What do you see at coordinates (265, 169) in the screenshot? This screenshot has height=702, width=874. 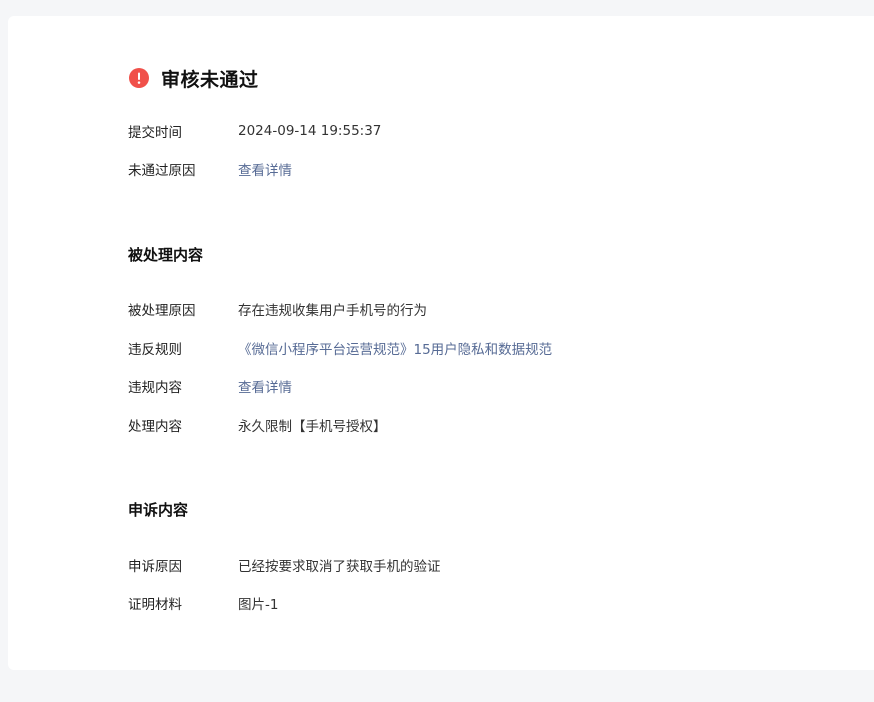 I see `reject-reason-details-link: 查看详情` at bounding box center [265, 169].